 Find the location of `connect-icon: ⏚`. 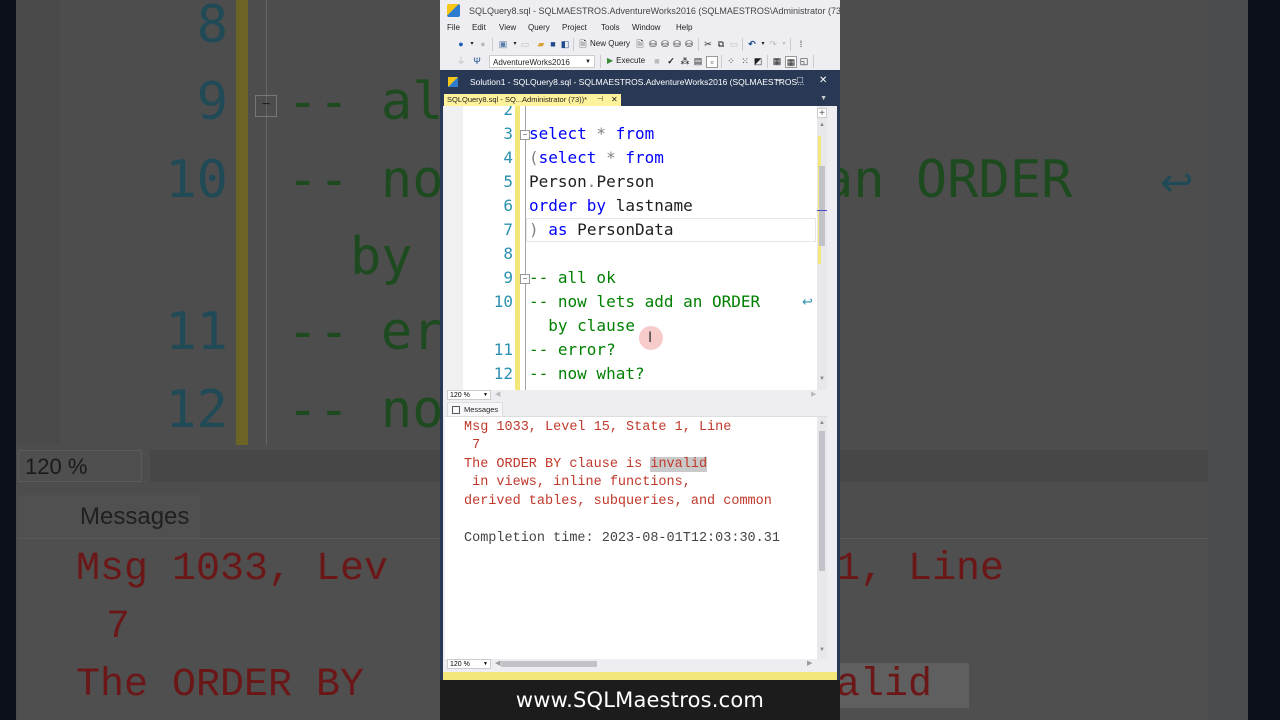

connect-icon: ⏚ is located at coordinates (461, 61).